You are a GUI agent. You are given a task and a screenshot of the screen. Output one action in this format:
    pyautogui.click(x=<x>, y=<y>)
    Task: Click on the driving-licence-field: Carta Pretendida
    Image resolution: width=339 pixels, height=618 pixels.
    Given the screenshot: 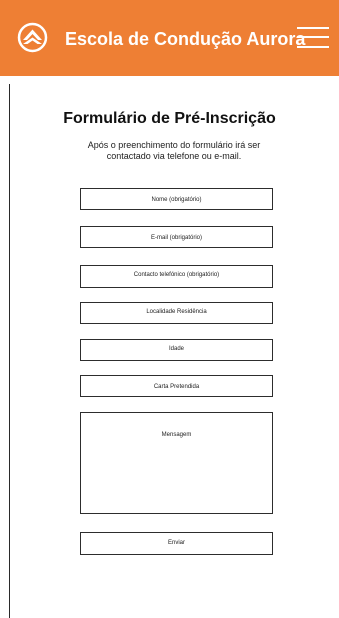 What is the action you would take?
    pyautogui.click(x=176, y=386)
    